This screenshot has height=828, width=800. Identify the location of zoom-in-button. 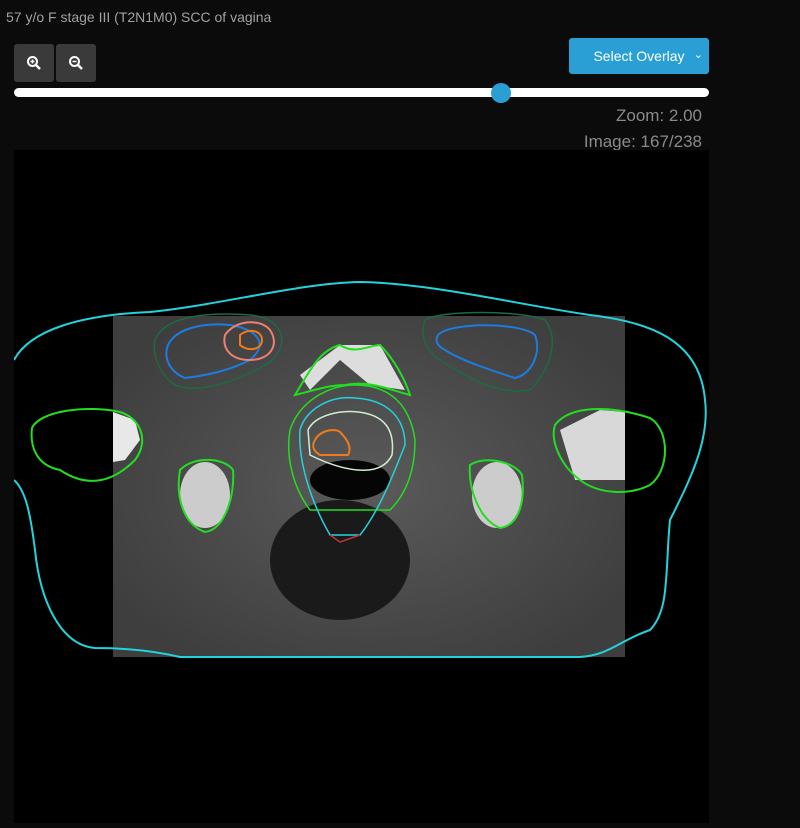
(34, 63).